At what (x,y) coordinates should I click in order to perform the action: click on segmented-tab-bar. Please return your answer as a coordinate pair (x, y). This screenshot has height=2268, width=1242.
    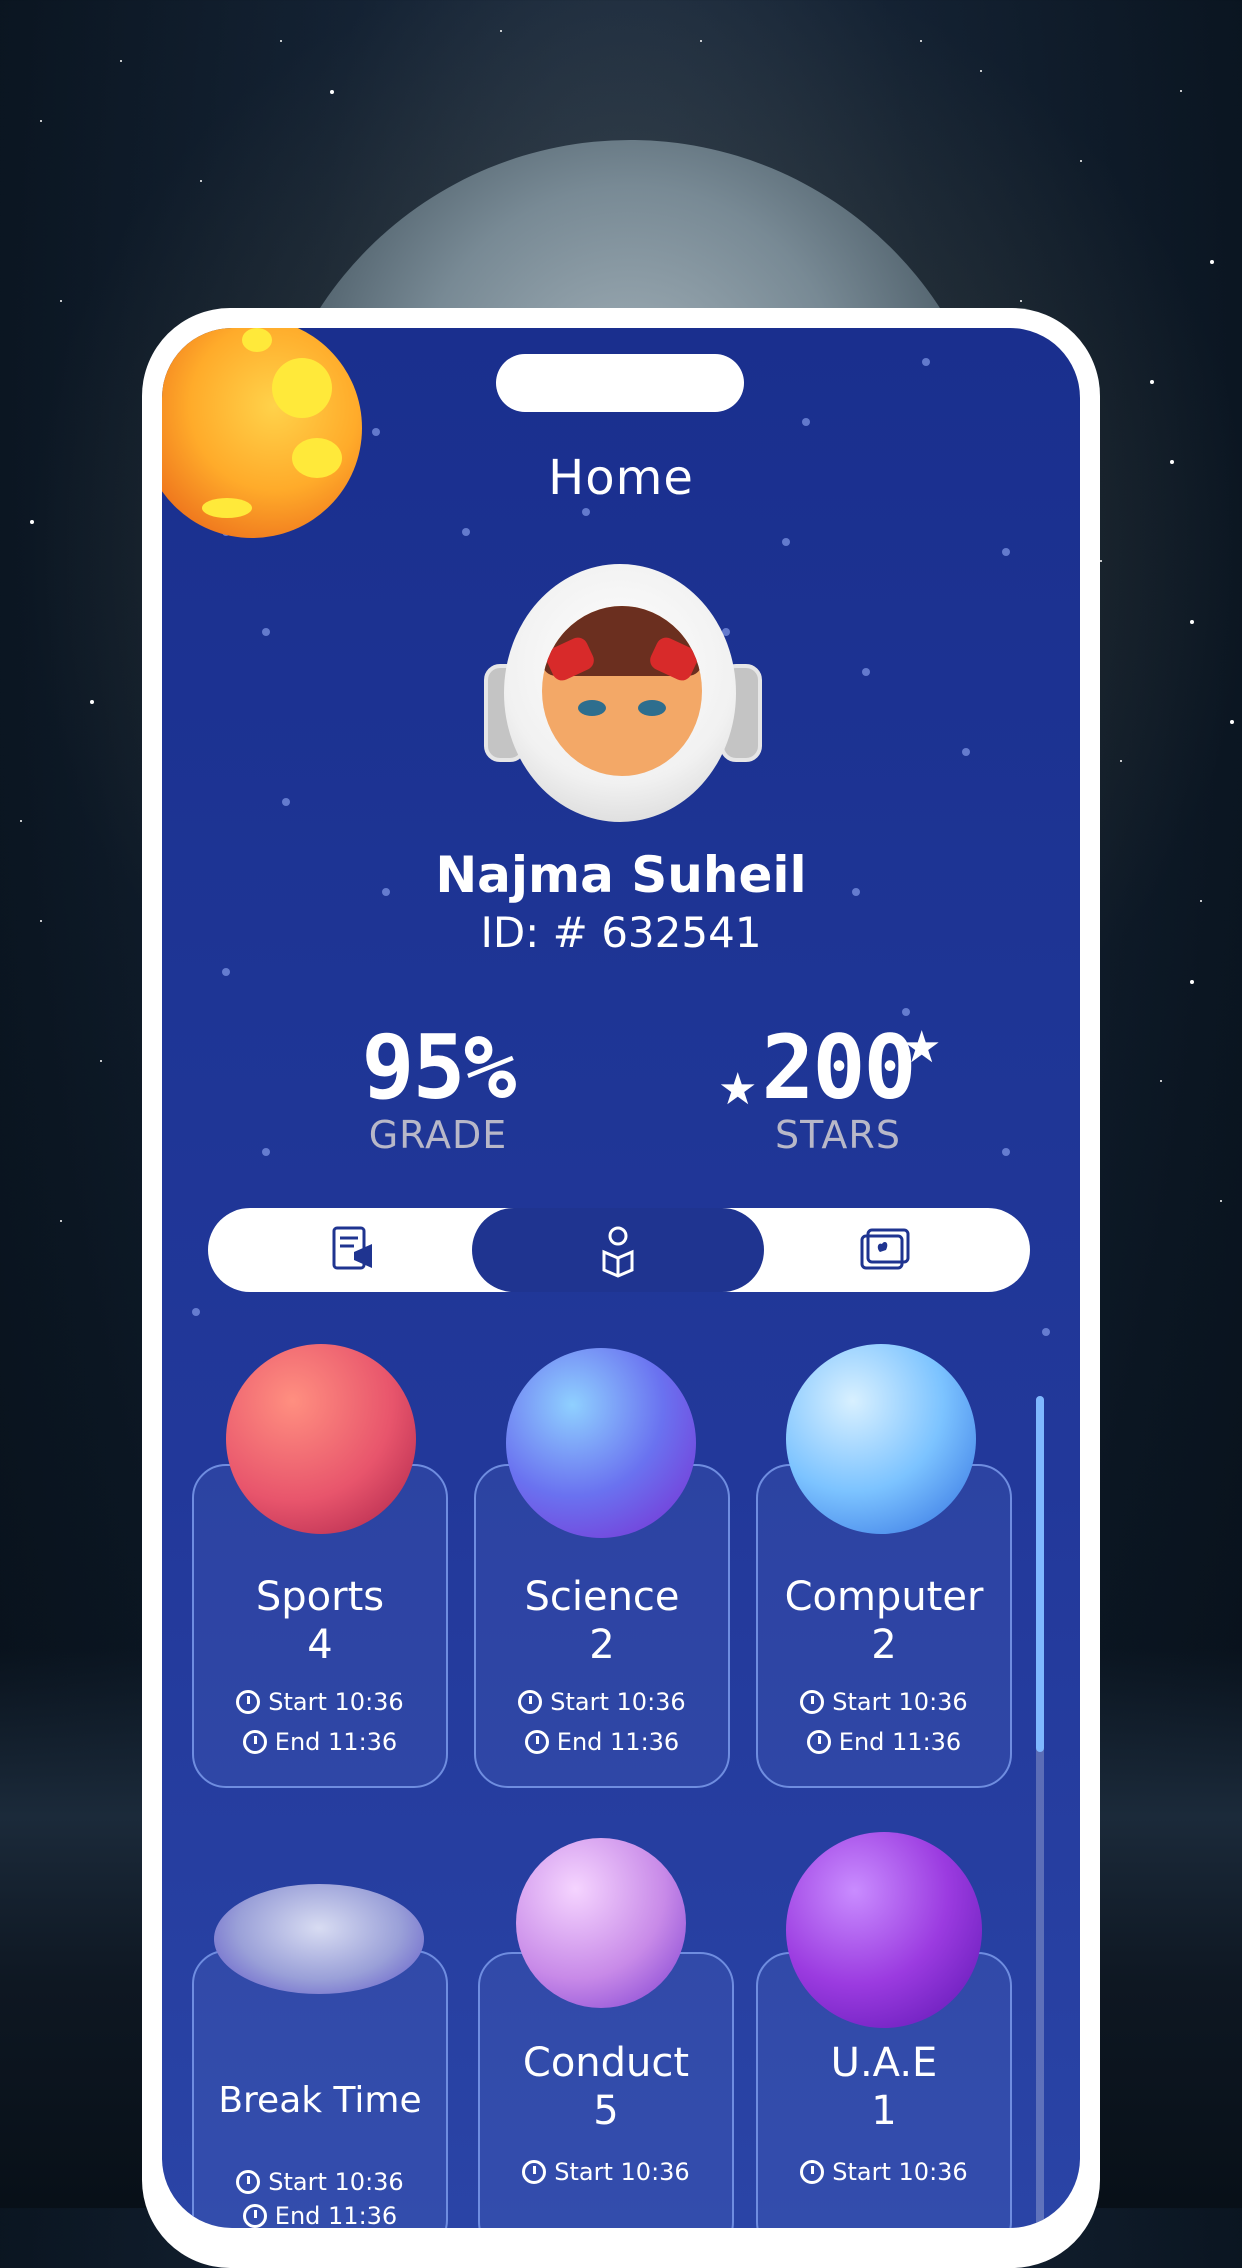
    Looking at the image, I should click on (619, 1250).